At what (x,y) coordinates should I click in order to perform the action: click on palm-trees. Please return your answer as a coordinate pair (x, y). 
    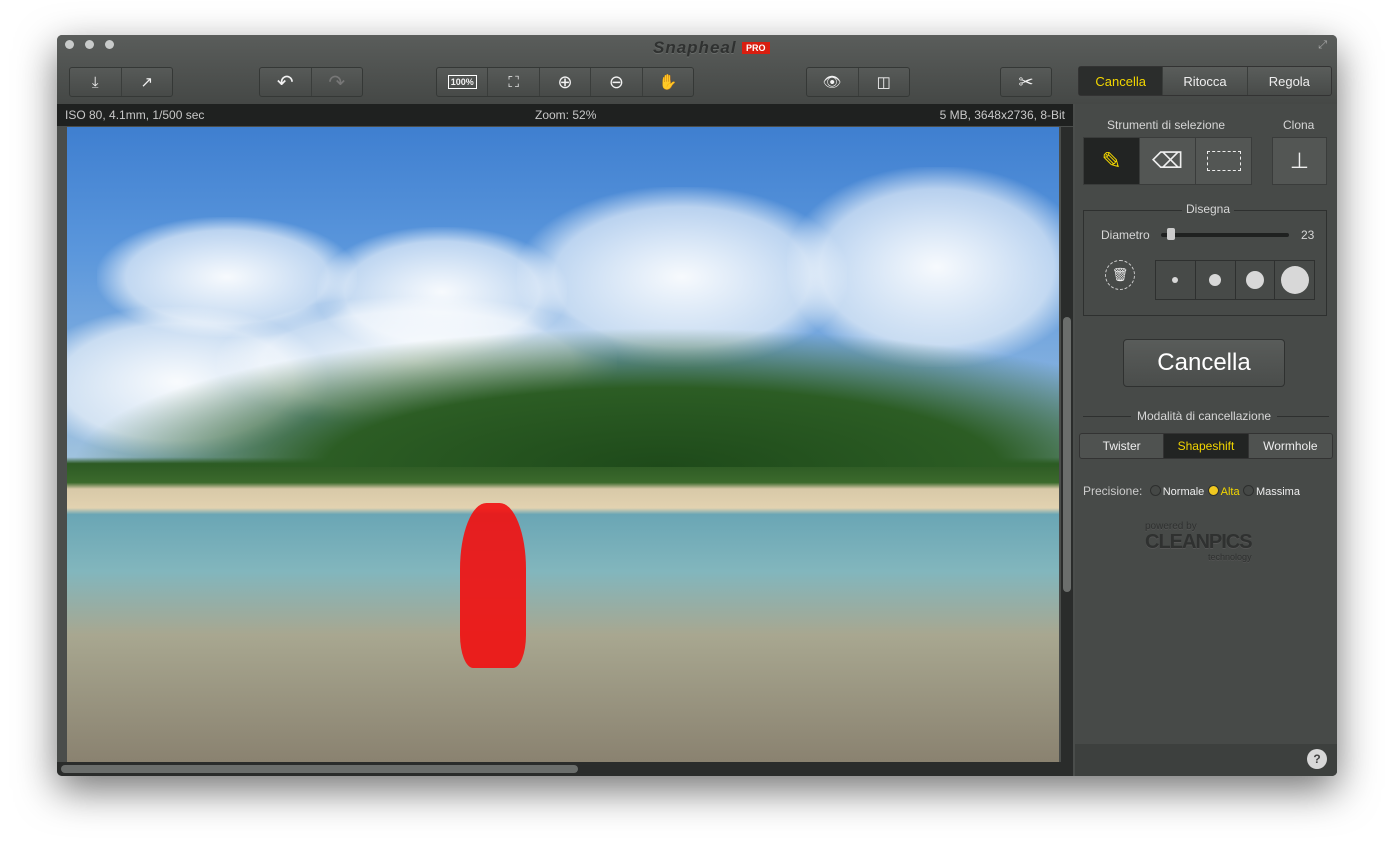
    Looking at the image, I should click on (563, 397).